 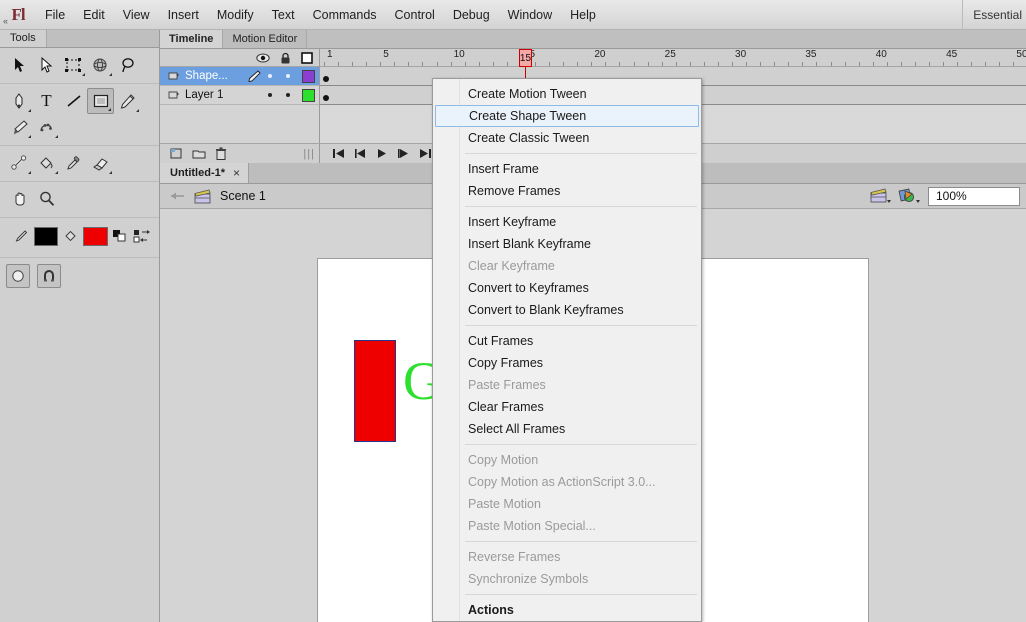 What do you see at coordinates (530, 15) in the screenshot?
I see `menu-window: Window` at bounding box center [530, 15].